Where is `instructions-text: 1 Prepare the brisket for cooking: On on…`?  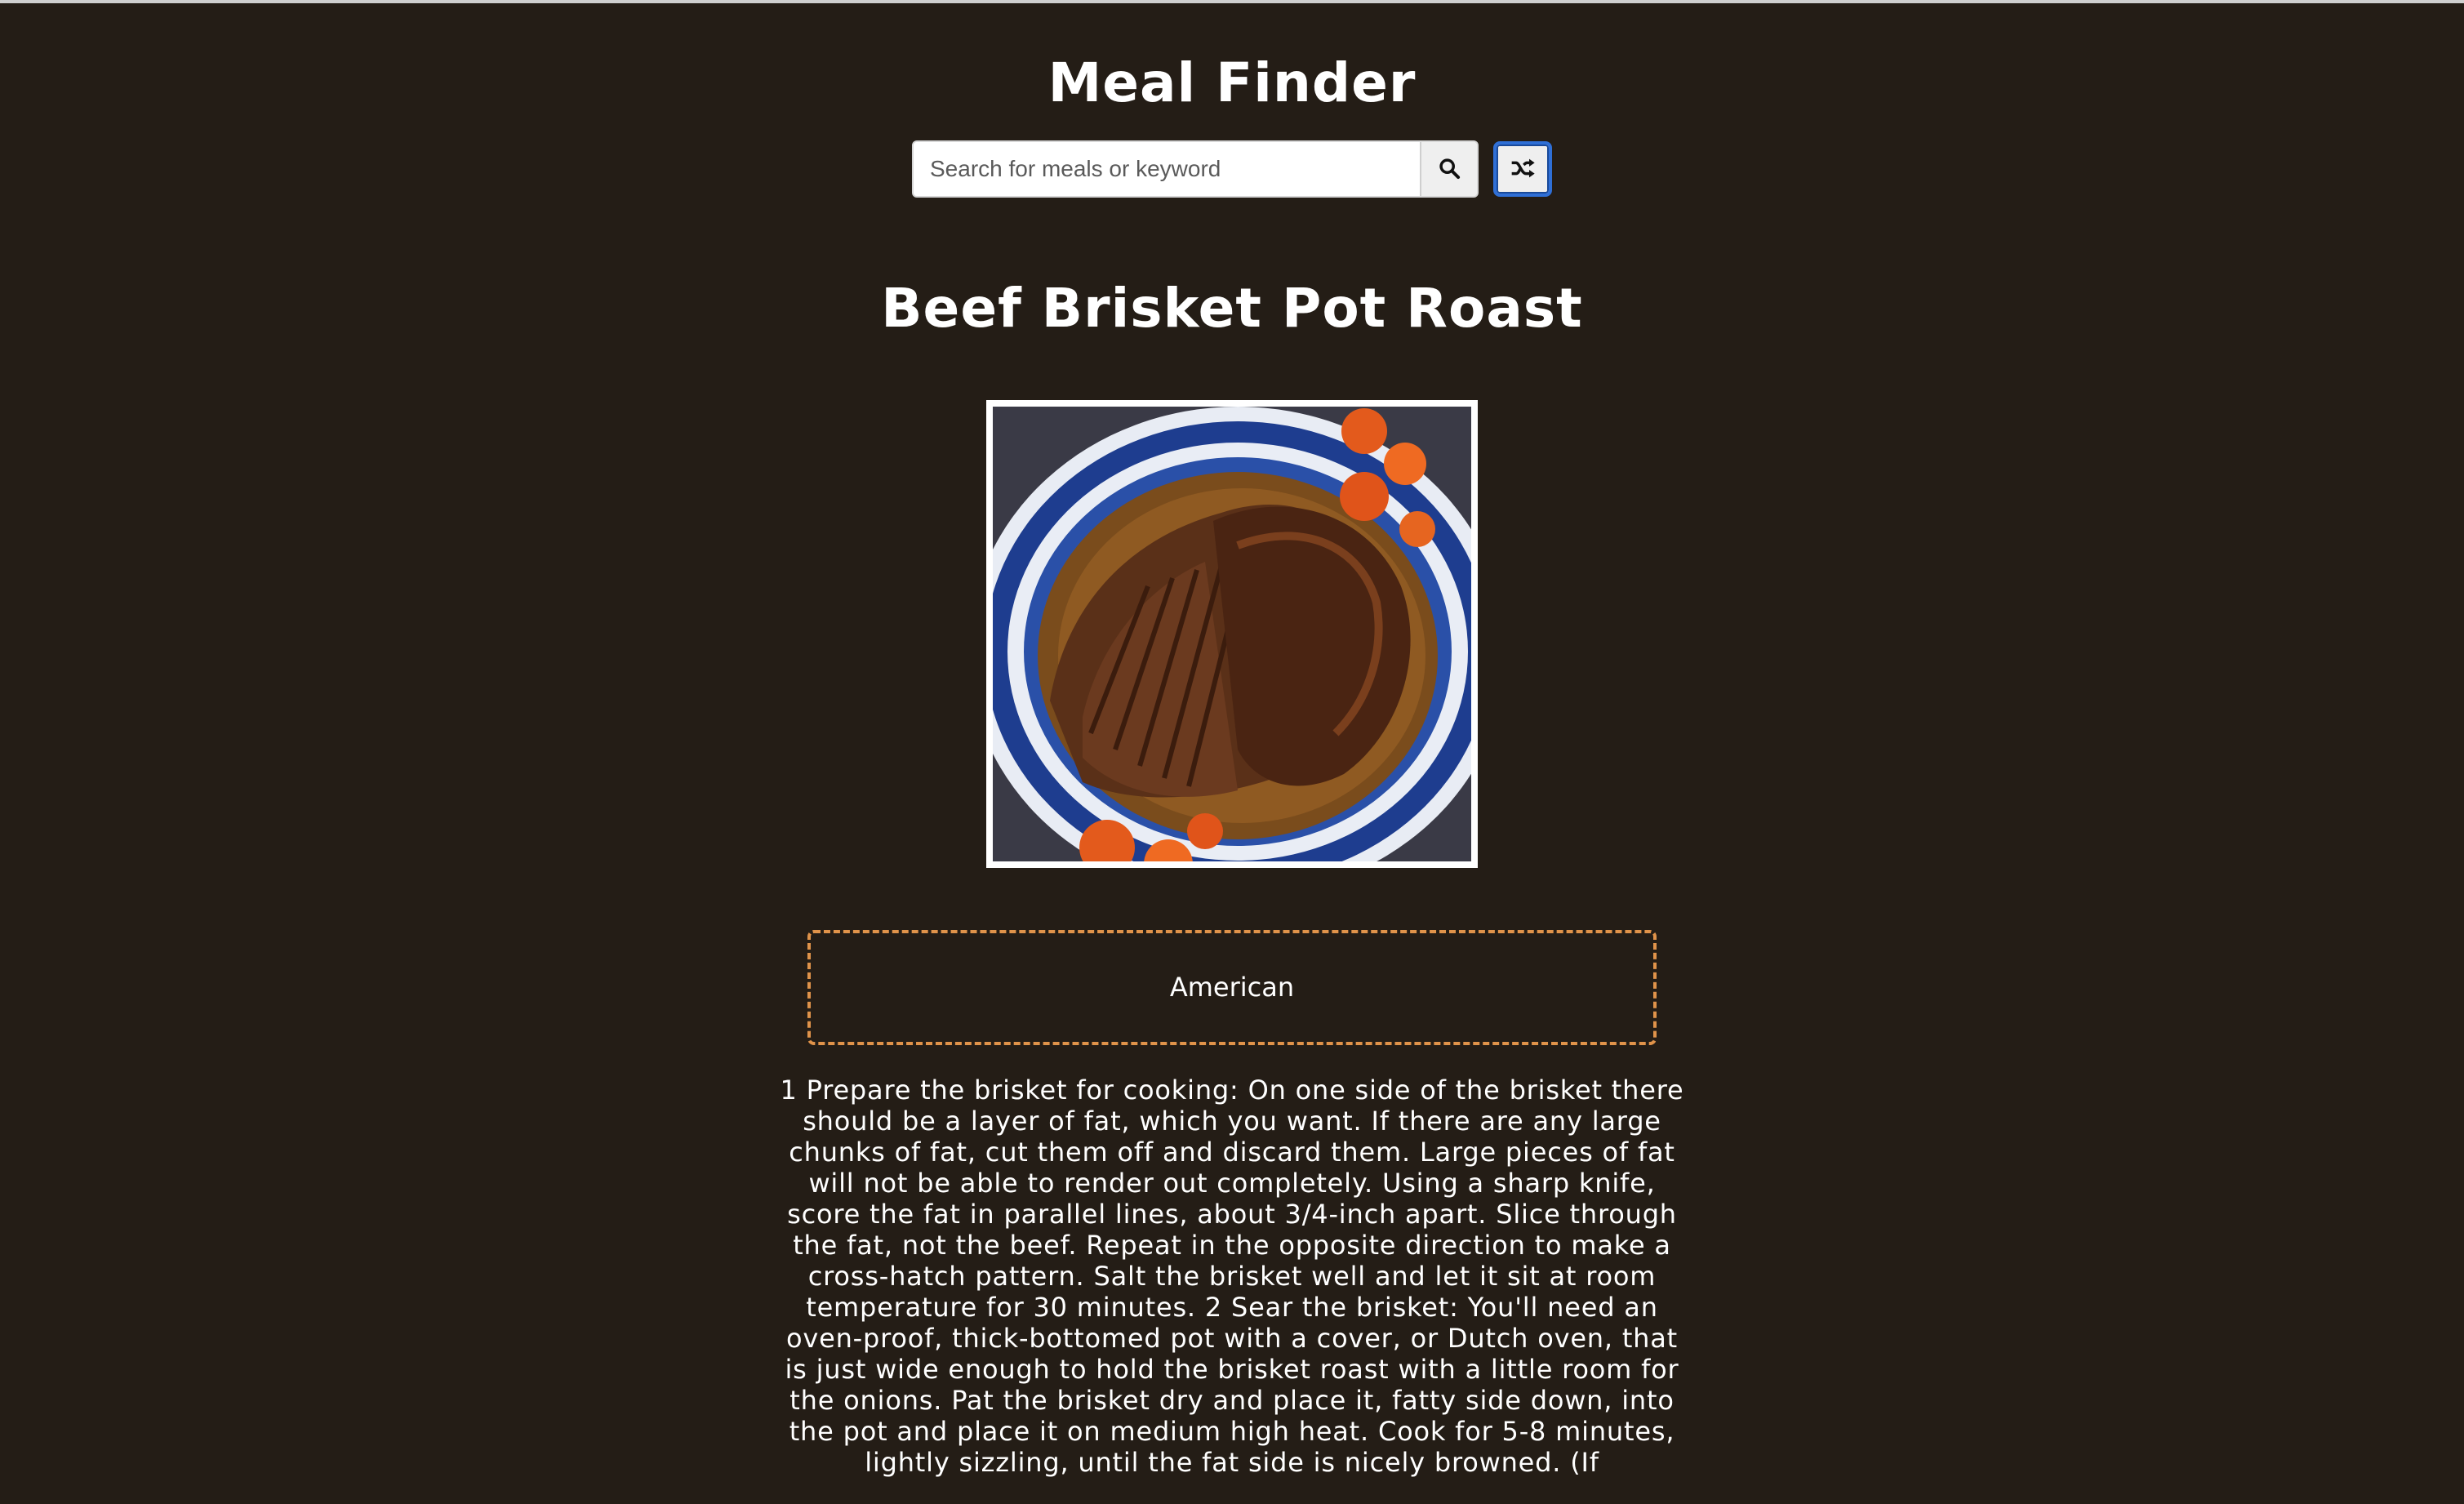
instructions-text: 1 Prepare the brisket for cooking: On on… is located at coordinates (1232, 1276).